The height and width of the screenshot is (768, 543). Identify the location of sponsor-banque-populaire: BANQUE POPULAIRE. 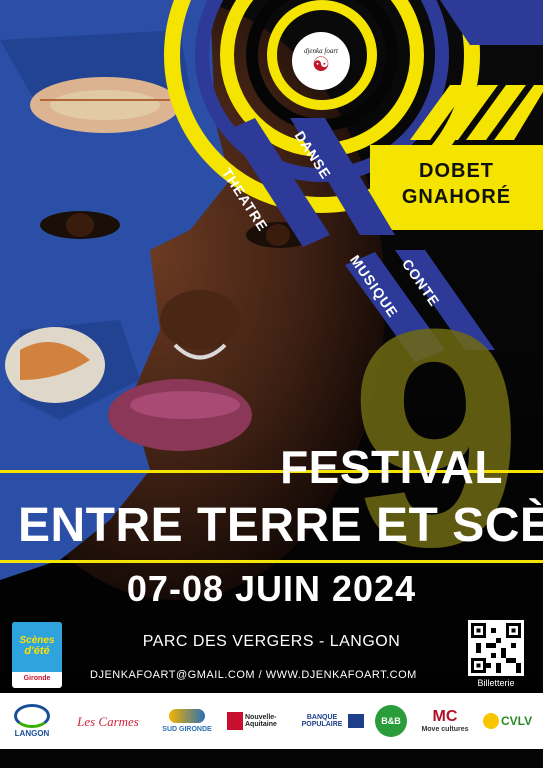
(331, 721).